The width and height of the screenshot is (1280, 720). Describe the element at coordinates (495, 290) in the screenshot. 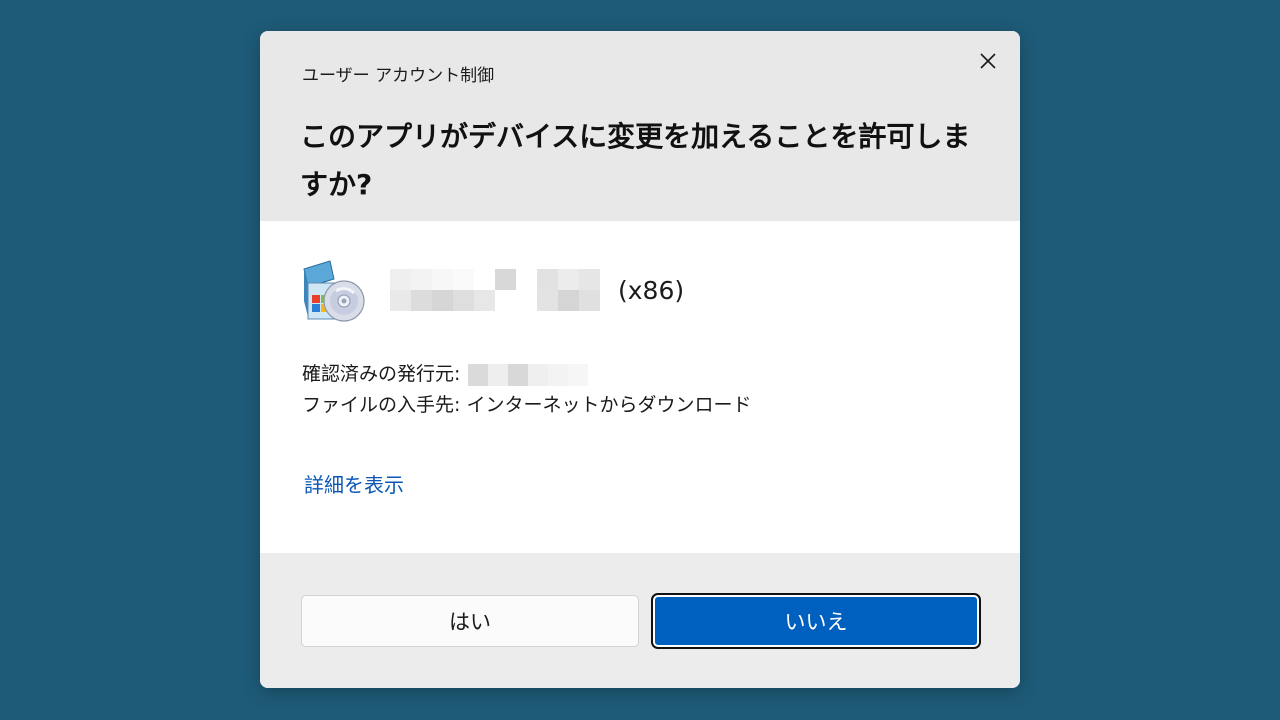

I see `app-name-redacted` at that location.